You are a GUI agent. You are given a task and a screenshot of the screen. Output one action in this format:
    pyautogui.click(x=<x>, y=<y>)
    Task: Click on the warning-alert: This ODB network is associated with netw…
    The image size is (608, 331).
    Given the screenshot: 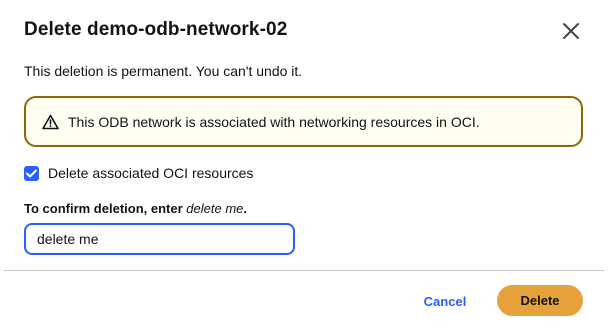 What is the action you would take?
    pyautogui.click(x=303, y=121)
    